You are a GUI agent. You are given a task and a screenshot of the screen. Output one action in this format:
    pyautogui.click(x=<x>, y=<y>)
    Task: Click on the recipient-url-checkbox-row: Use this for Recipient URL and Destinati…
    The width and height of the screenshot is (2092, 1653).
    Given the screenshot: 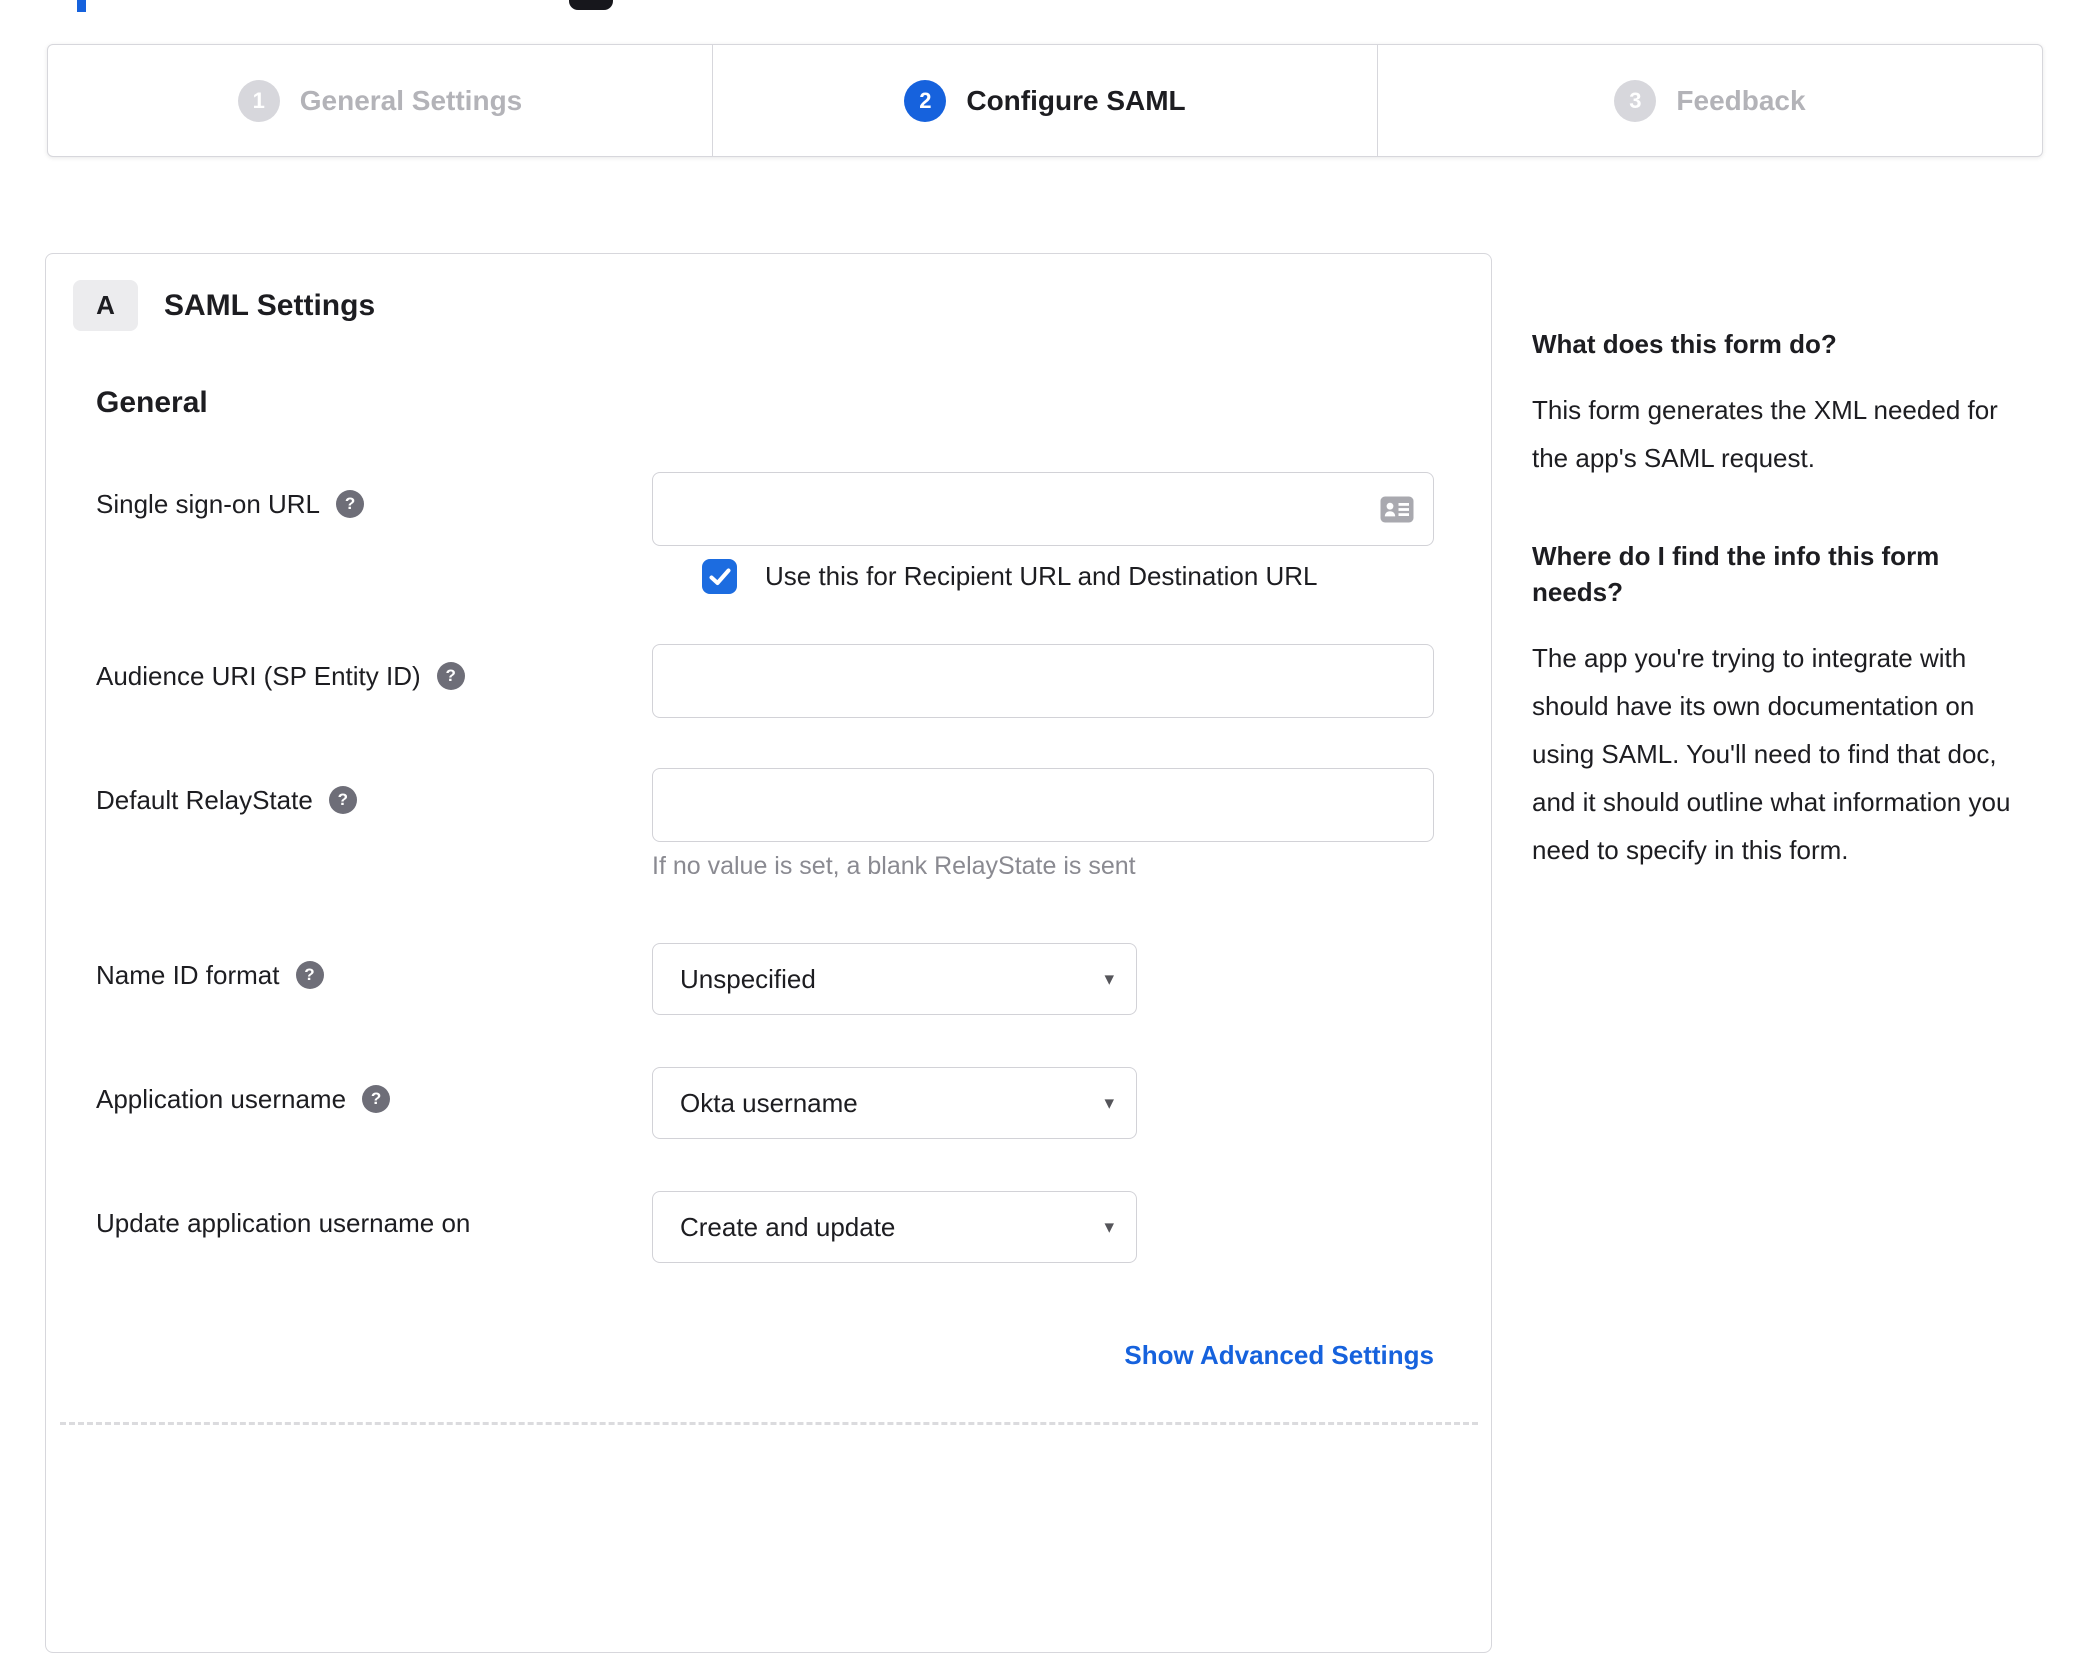 What is the action you would take?
    pyautogui.click(x=1010, y=576)
    